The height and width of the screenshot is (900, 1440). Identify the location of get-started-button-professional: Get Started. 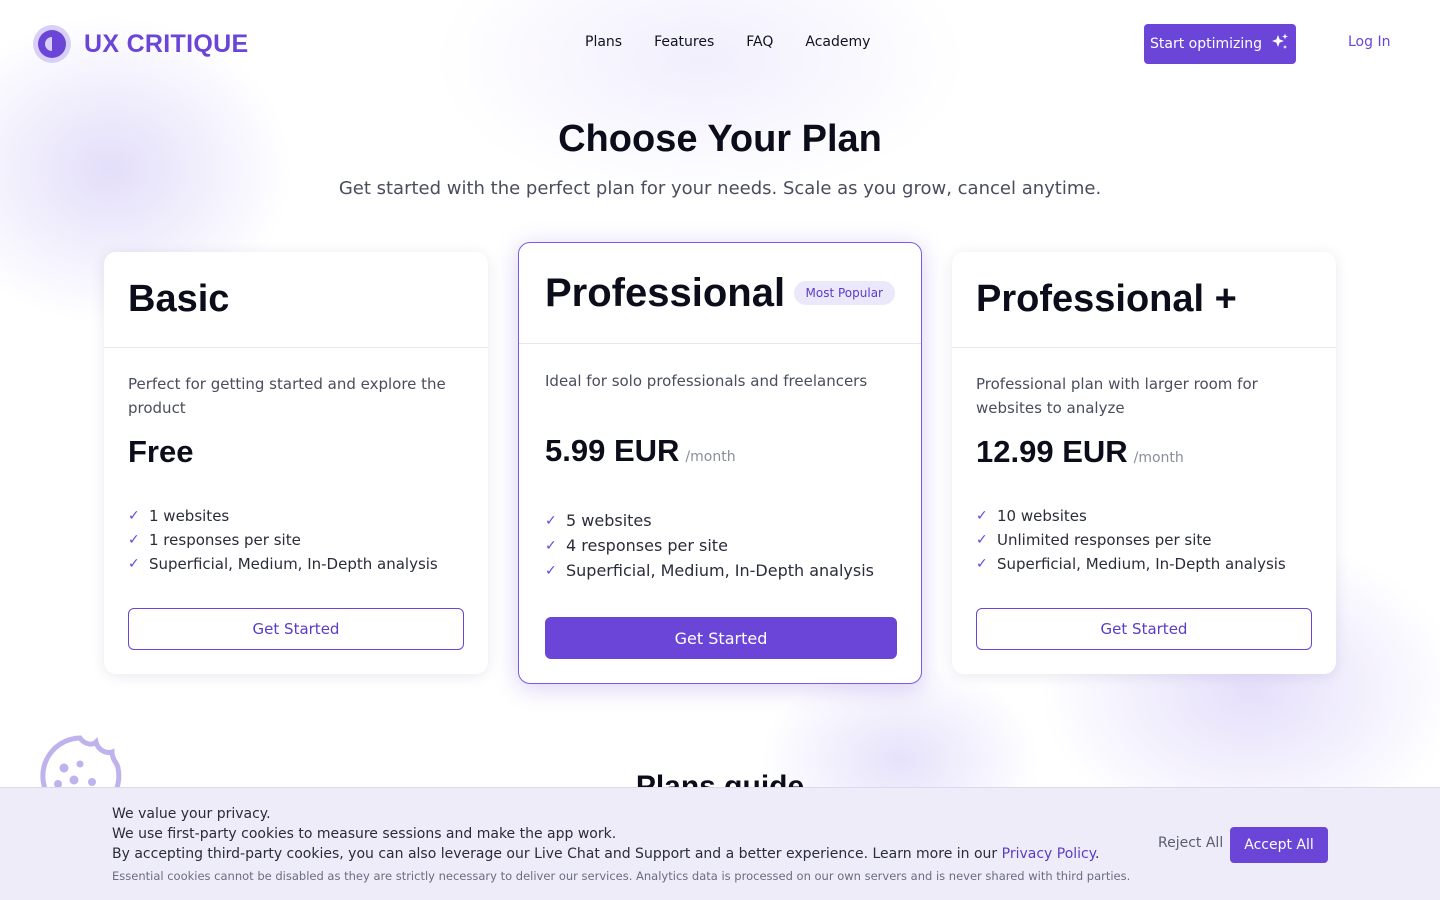
(721, 638).